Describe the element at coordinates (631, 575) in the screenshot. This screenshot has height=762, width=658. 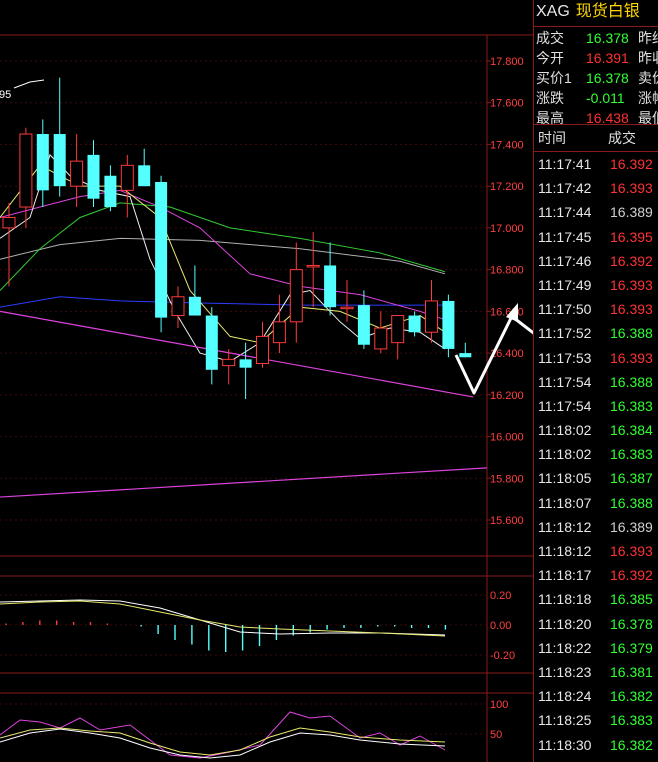
I see `tick-price: 16.392` at that location.